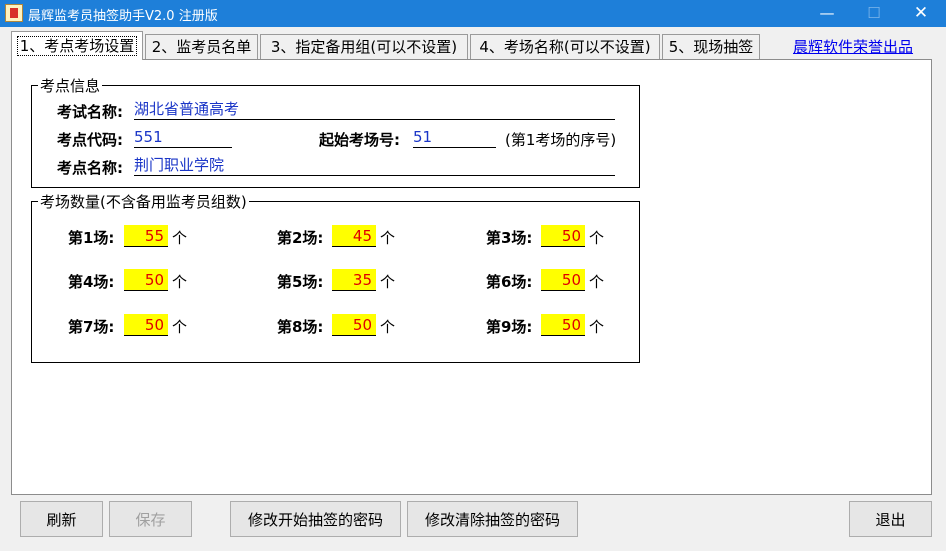 Image resolution: width=946 pixels, height=551 pixels. Describe the element at coordinates (143, 201) in the screenshot. I see `room-count-legend: 考场数量(不含备用监考员组数)` at that location.